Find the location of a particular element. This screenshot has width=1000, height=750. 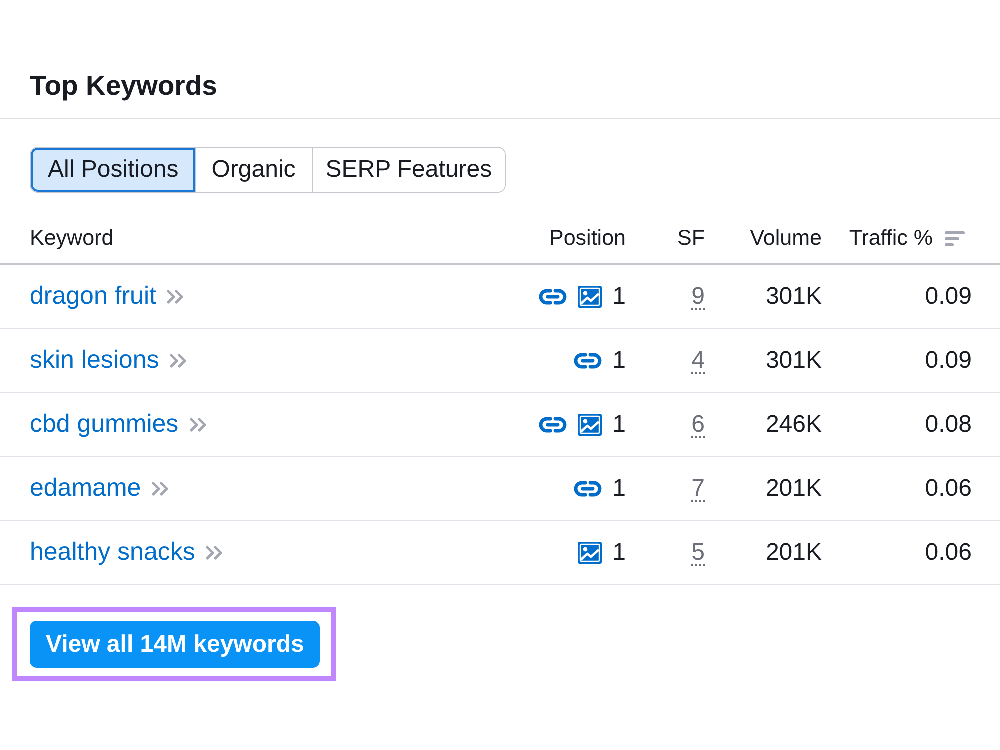

filter-tab: All Positions is located at coordinates (113, 170).